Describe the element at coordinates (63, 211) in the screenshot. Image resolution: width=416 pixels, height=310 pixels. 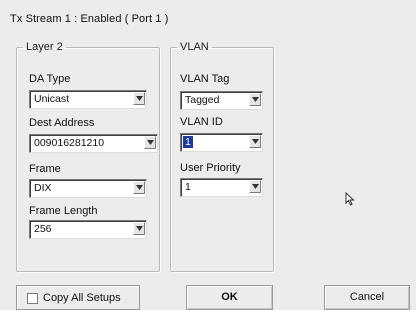
I see `frame-length-label: Frame Length` at that location.